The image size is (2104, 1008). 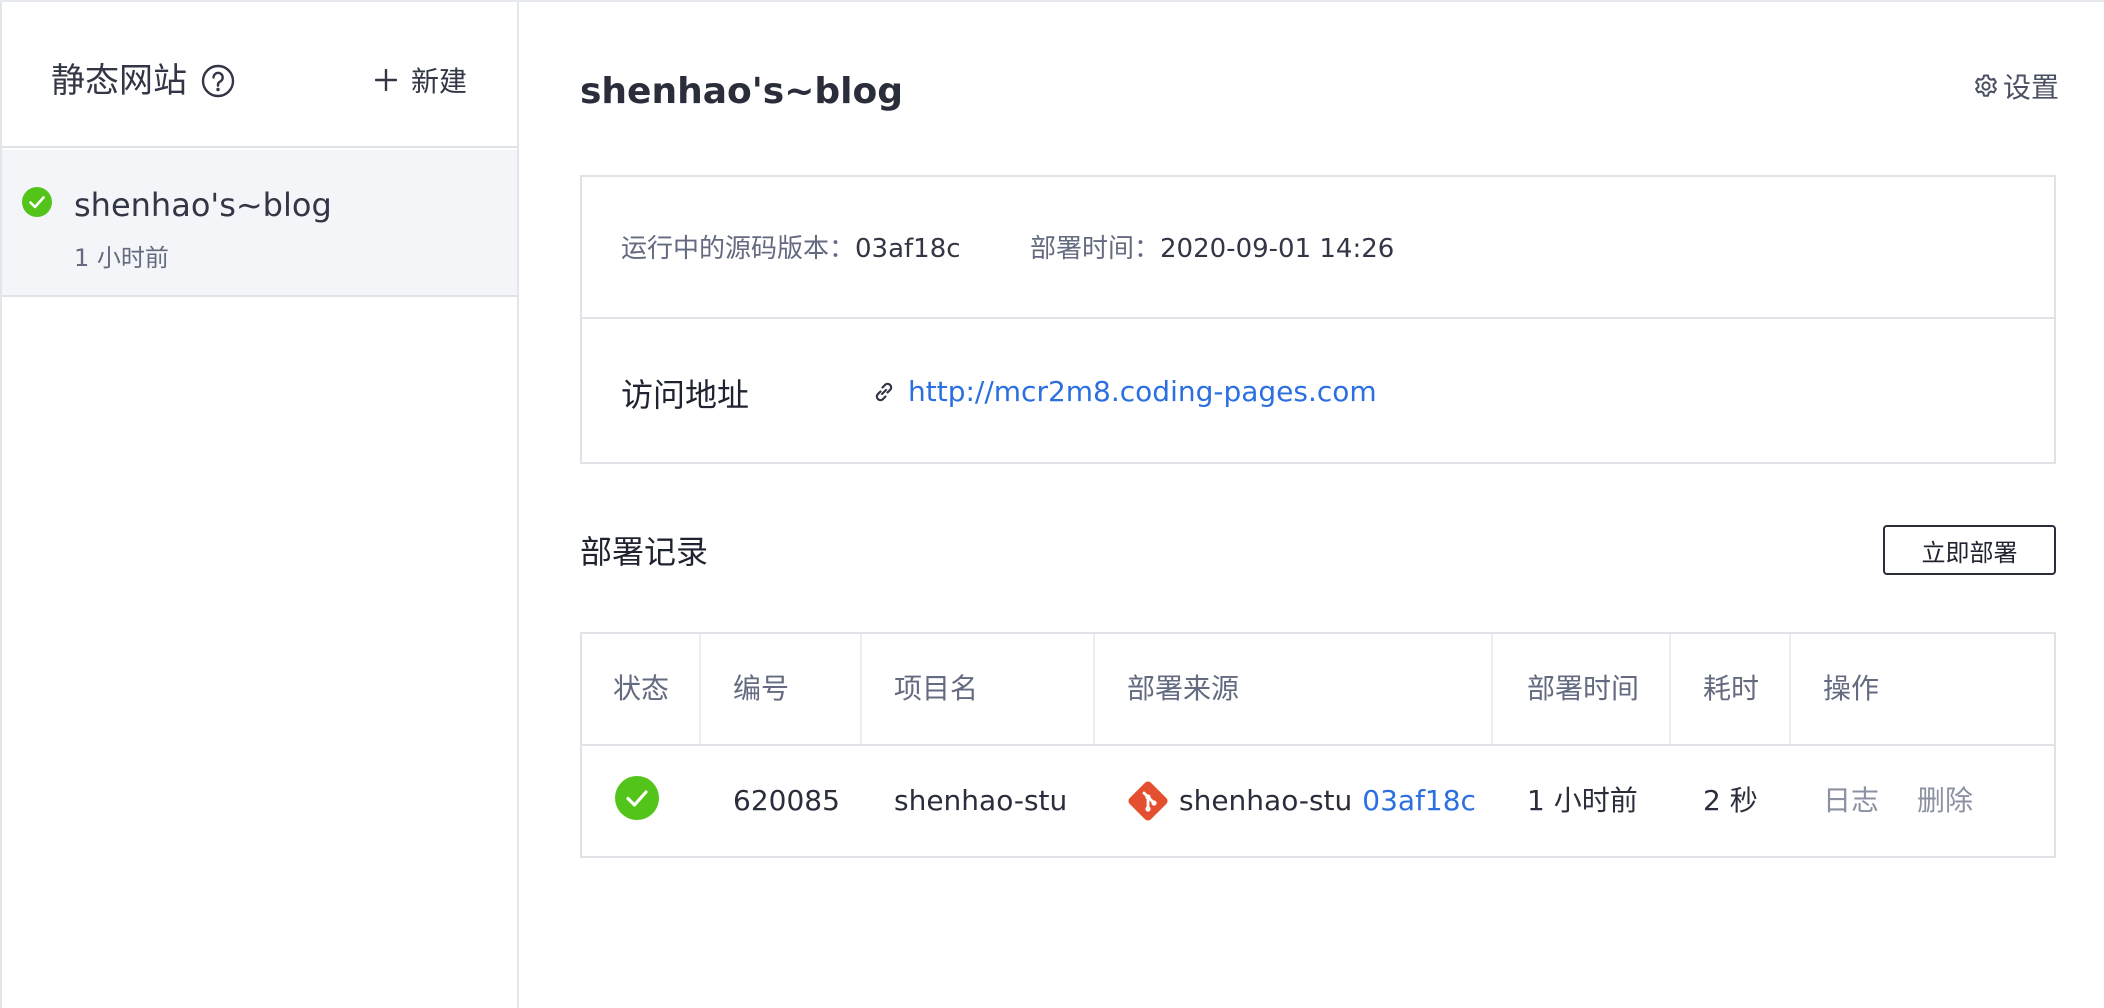 I want to click on deploy-source: shenhao-stu 03af18c, so click(x=1301, y=801).